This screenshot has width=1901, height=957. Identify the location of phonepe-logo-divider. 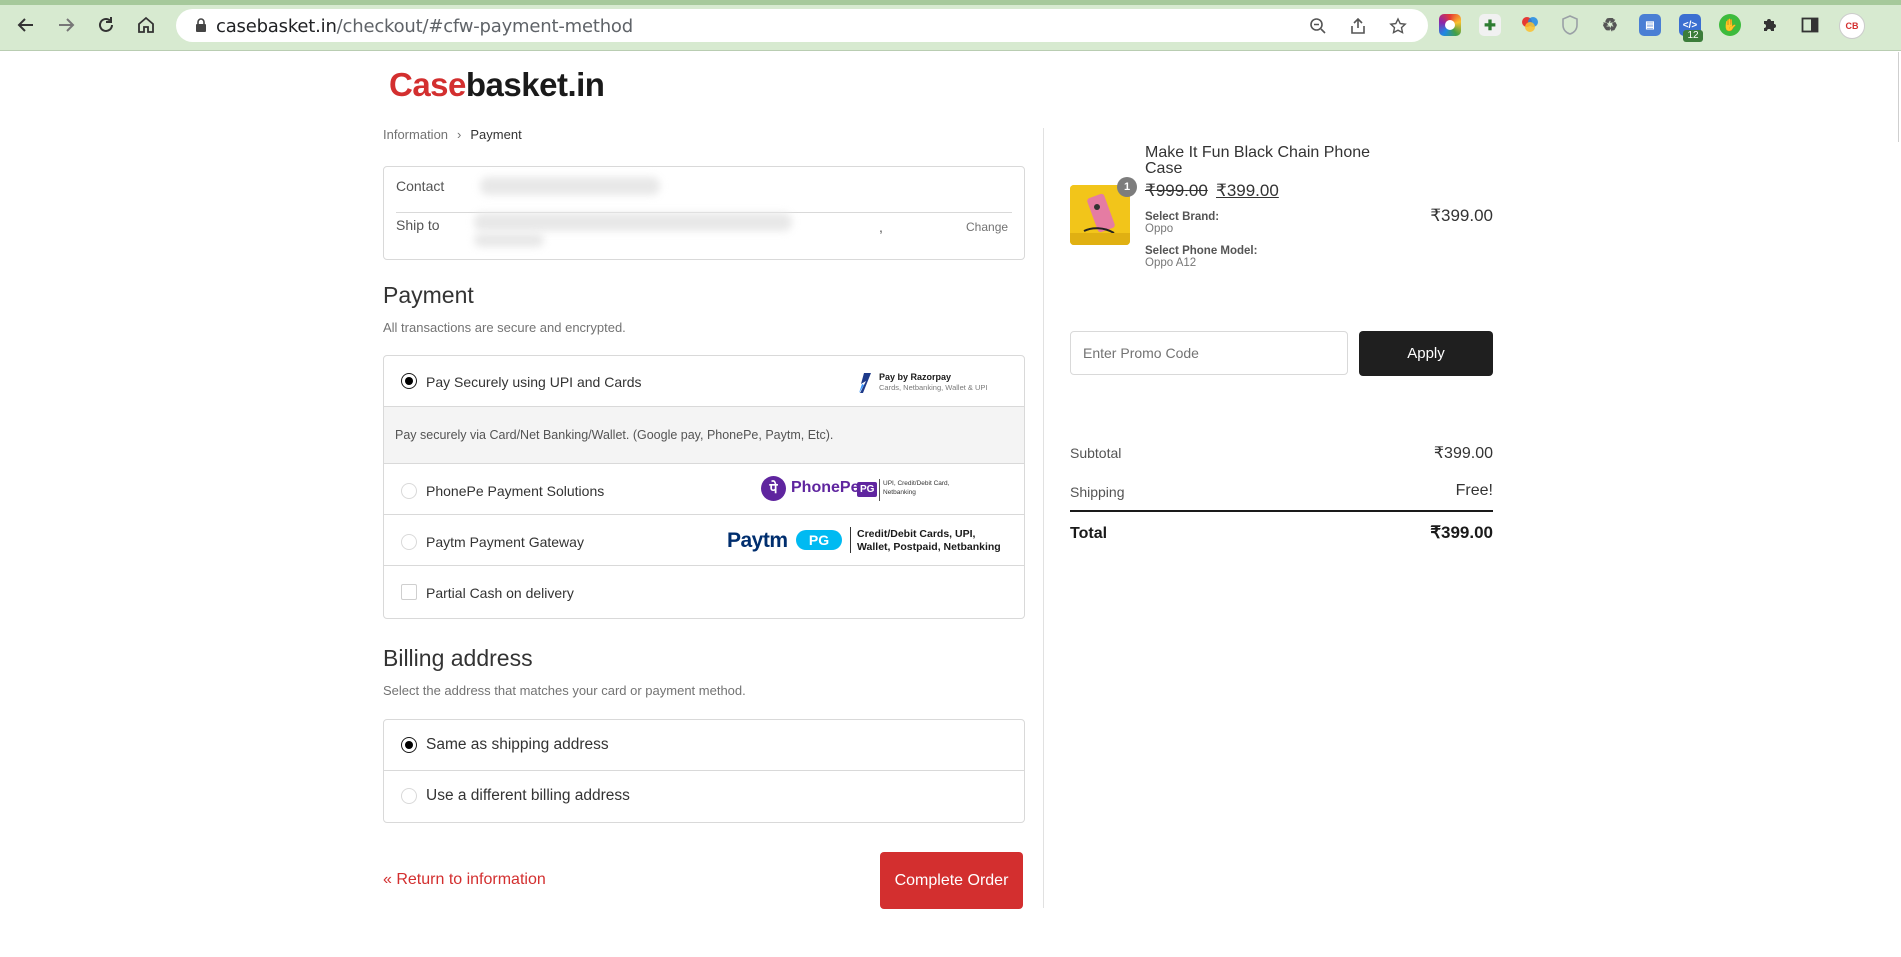
(879, 490).